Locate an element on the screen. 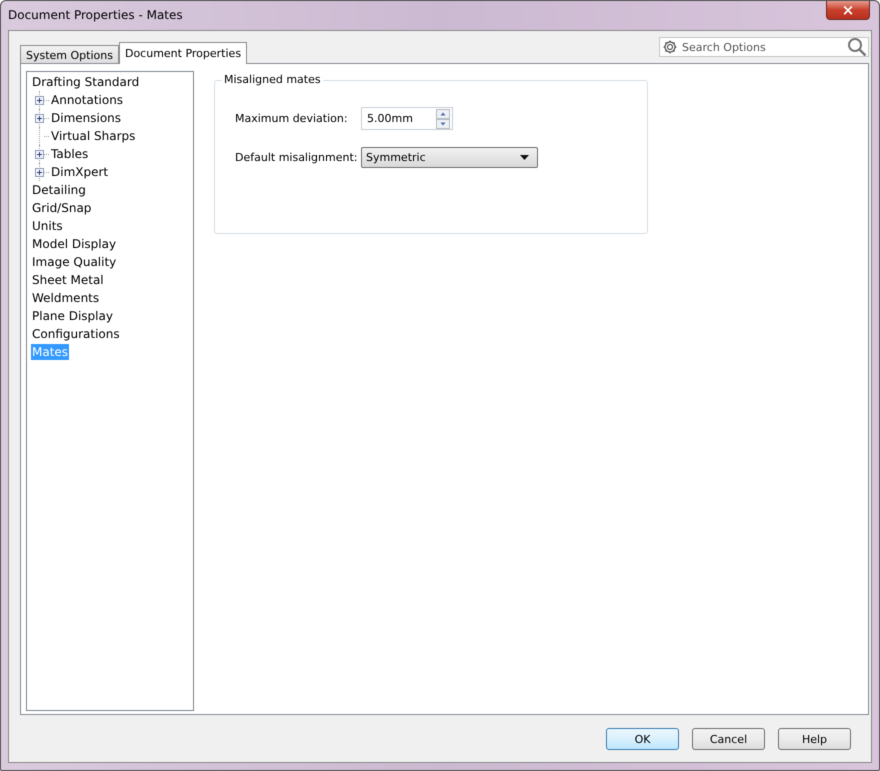 The height and width of the screenshot is (771, 880). spin-field: 5.00mm is located at coordinates (407, 118).